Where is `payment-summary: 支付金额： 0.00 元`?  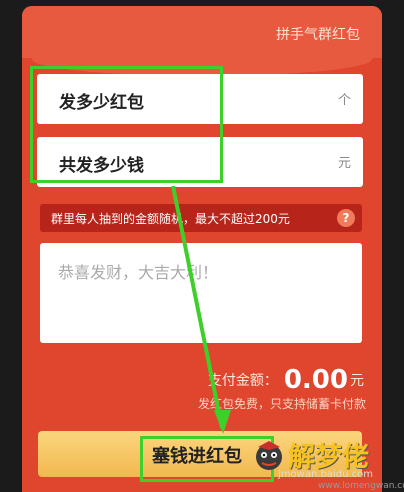 payment-summary: 支付金额： 0.00 元 is located at coordinates (286, 380).